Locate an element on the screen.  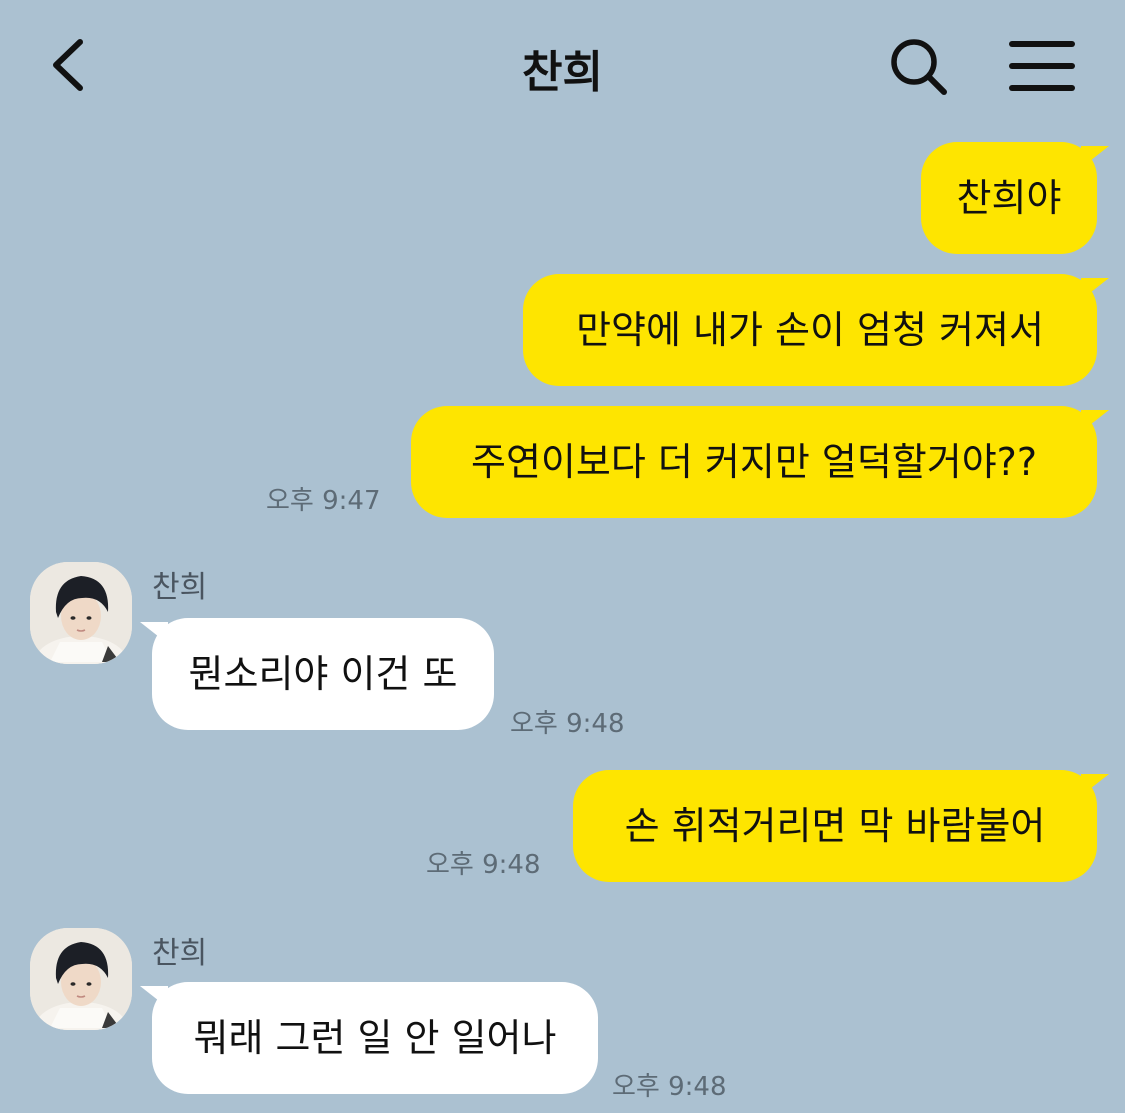
search-button is located at coordinates (920, 68).